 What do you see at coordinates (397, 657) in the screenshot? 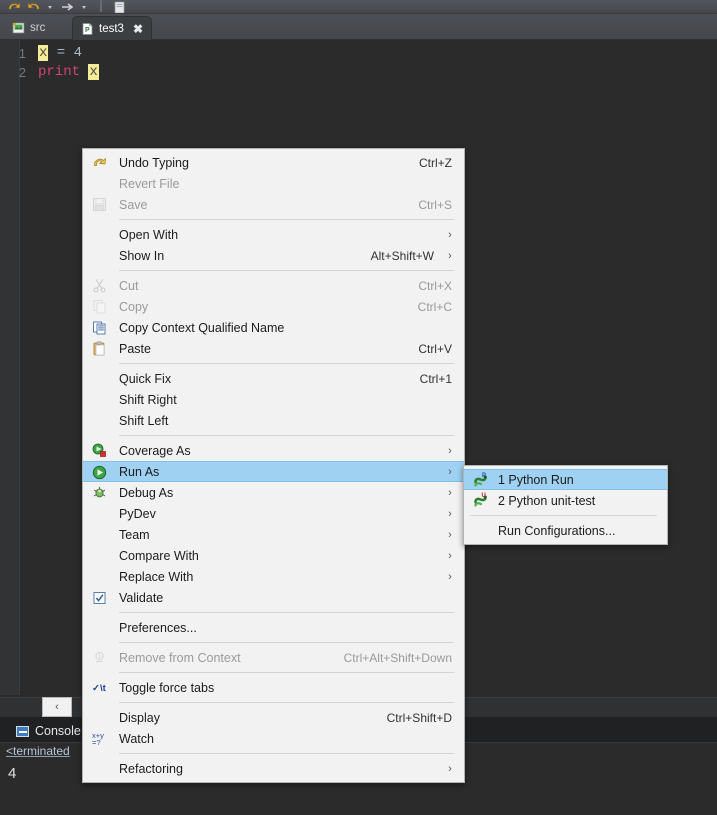
I see `menu-item-shortcut: Ctrl+Alt+Shift+Down` at bounding box center [397, 657].